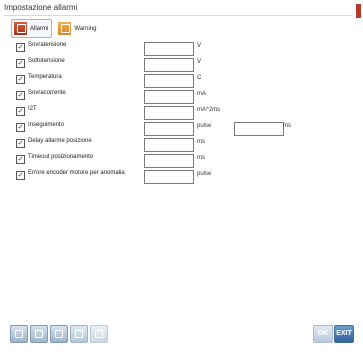 This screenshot has width=363, height=363. Describe the element at coordinates (47, 45) in the screenshot. I see `alarm-label: Sovratensione` at that location.